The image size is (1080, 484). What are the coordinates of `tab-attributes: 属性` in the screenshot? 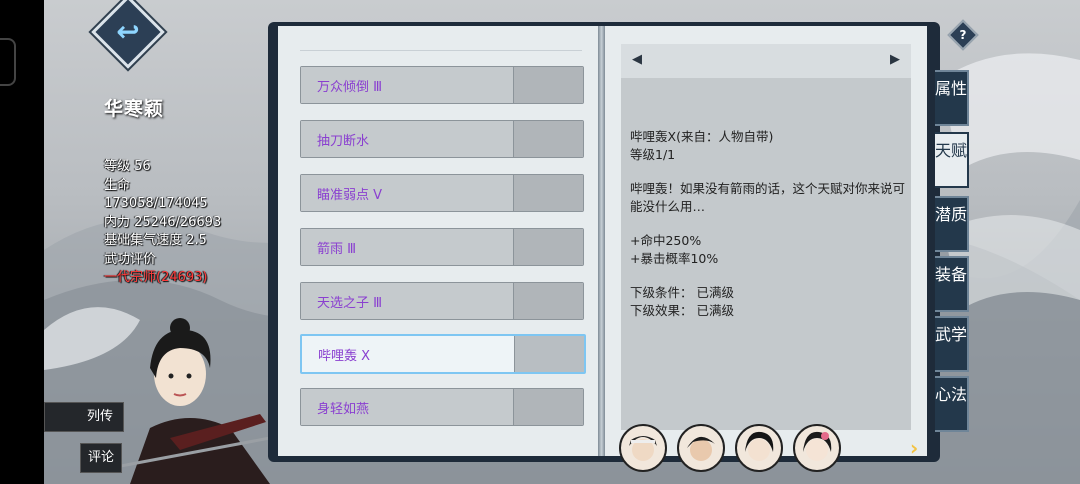 It's located at (952, 98).